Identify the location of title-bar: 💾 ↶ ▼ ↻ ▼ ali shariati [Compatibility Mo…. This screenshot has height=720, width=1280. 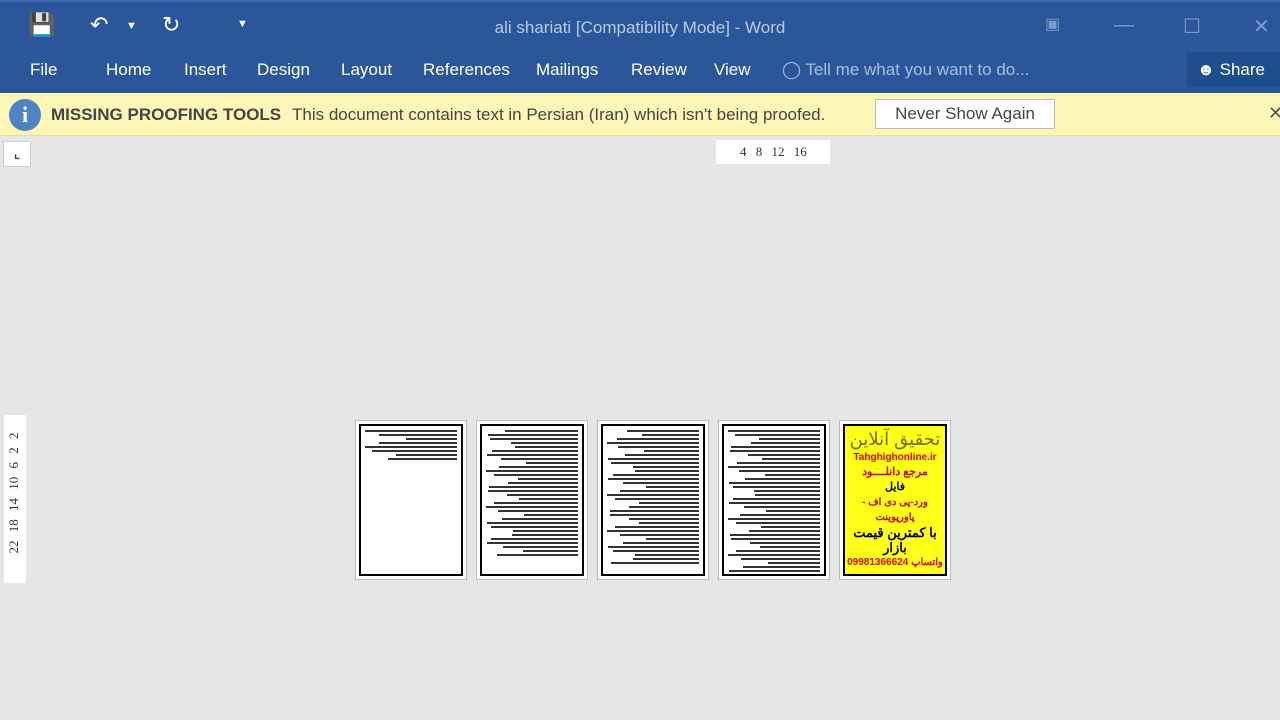
(640, 46).